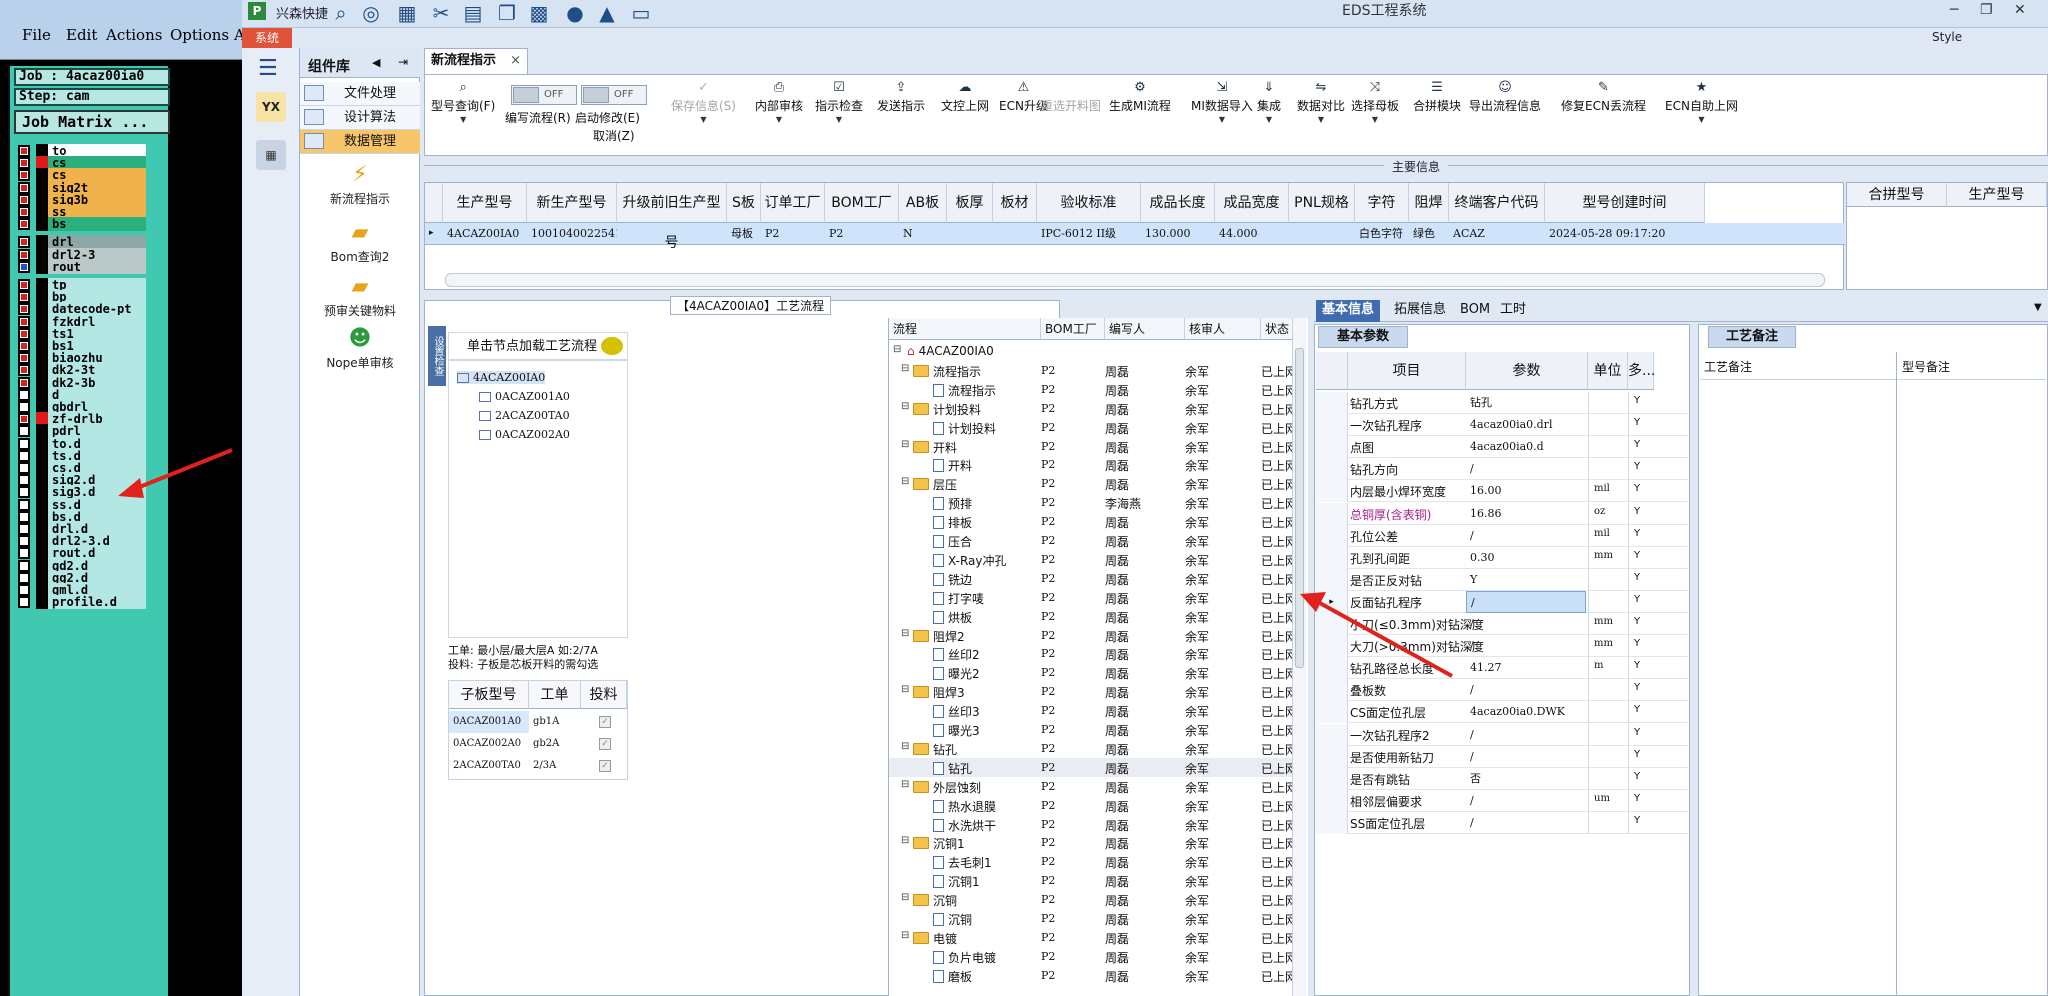  What do you see at coordinates (1096, 521) in the screenshot?
I see `flow-row: 排板 P2 周磊 余军 已上网` at bounding box center [1096, 521].